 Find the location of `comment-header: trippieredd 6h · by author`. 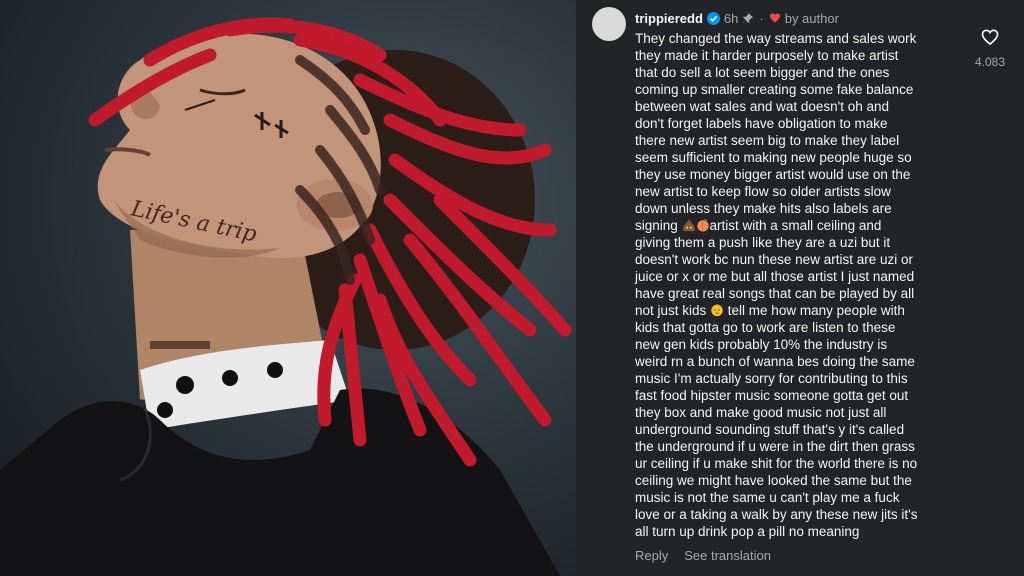

comment-header: trippieredd 6h · by author is located at coordinates (737, 18).